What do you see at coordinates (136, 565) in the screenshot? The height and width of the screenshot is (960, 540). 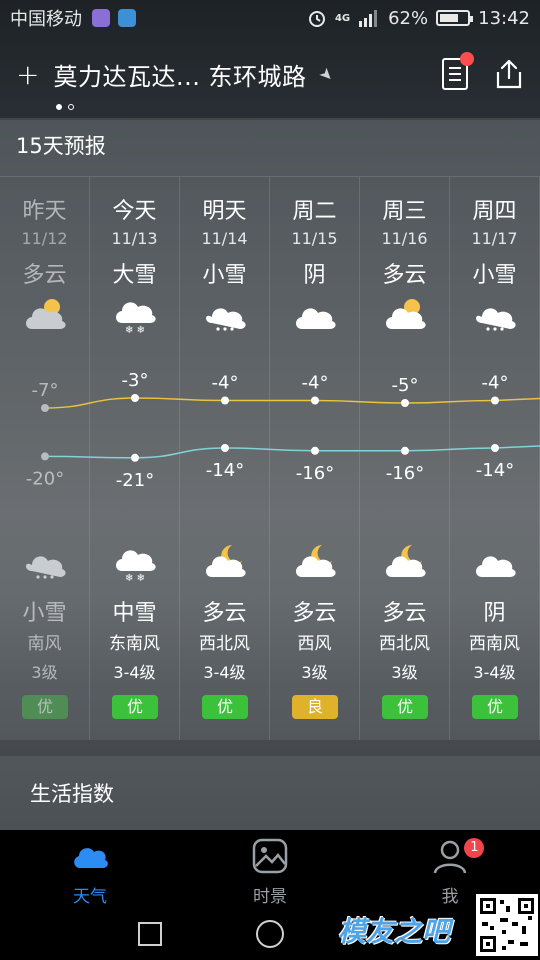 I see `night-weather-icon: ❄ ❄` at bounding box center [136, 565].